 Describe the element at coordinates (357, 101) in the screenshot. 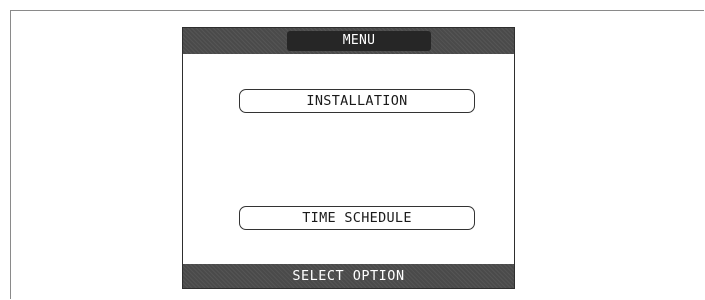

I see `installation-button: INSTALLATION` at that location.